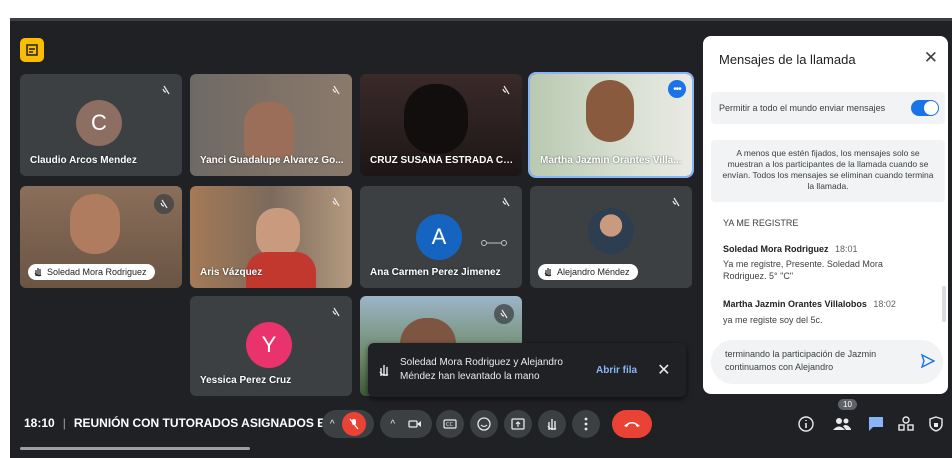 Image resolution: width=952 pixels, height=458 pixels. I want to click on participant-tile: Soledad Mora Rodriguez, so click(101, 237).